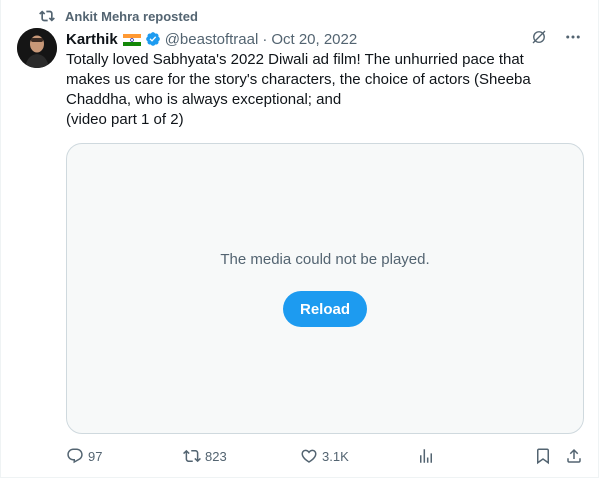 Image resolution: width=599 pixels, height=479 pixels. I want to click on media-error-message: The media could not be played., so click(325, 259).